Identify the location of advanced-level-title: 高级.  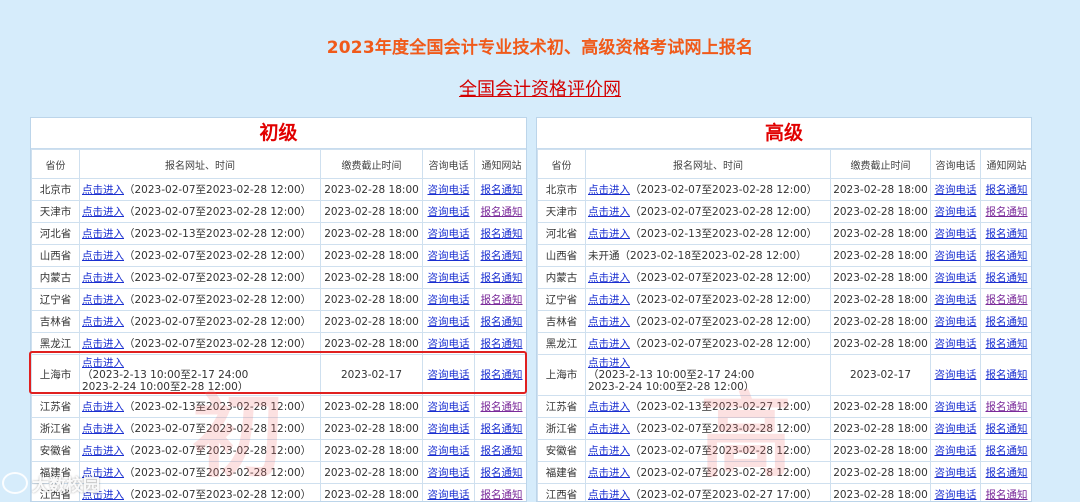
(784, 133).